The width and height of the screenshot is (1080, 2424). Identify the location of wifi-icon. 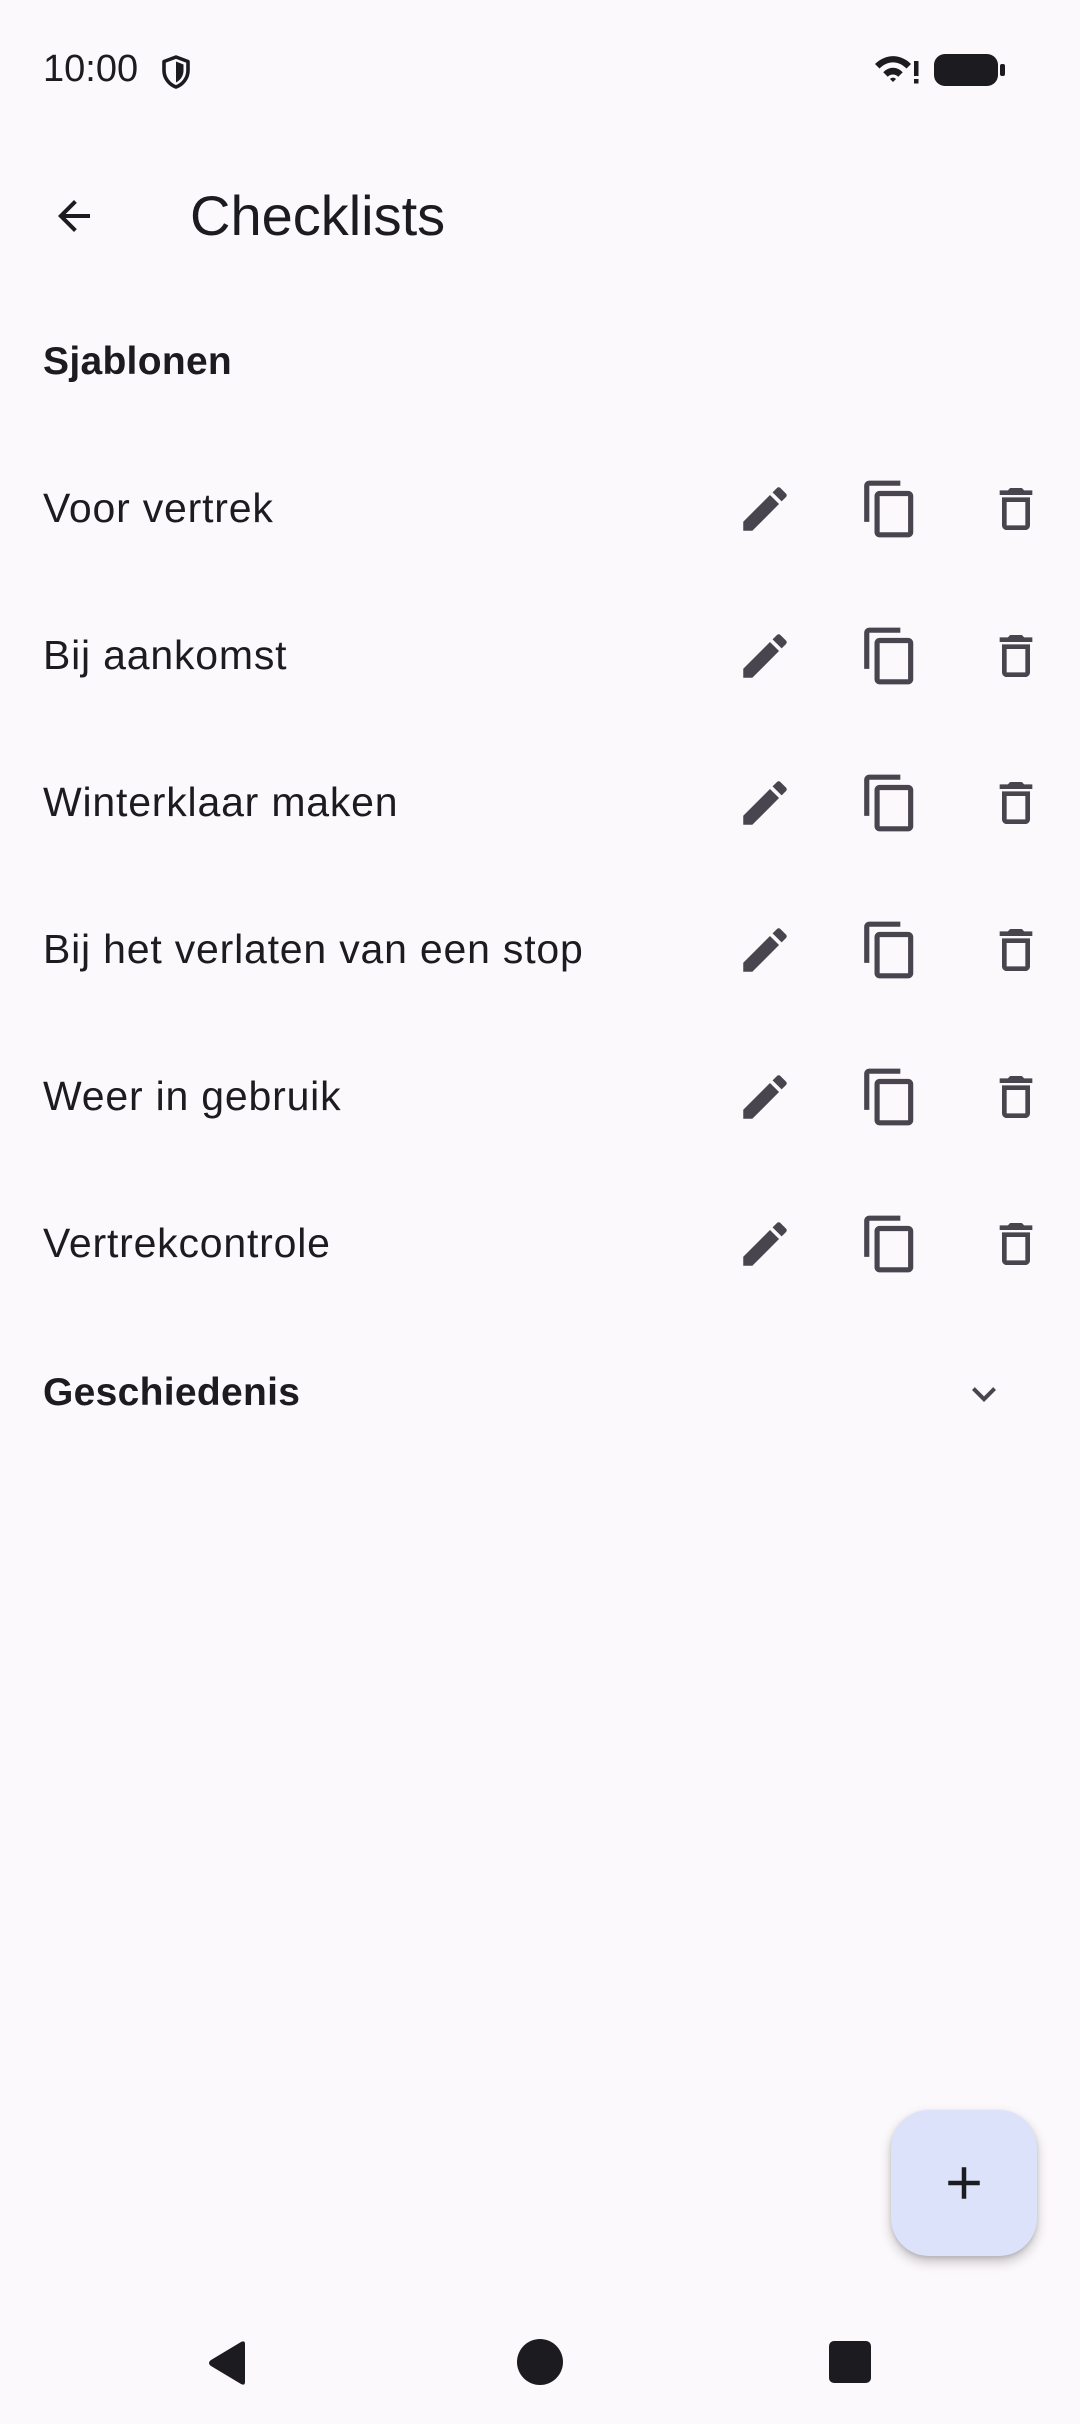
(897, 70).